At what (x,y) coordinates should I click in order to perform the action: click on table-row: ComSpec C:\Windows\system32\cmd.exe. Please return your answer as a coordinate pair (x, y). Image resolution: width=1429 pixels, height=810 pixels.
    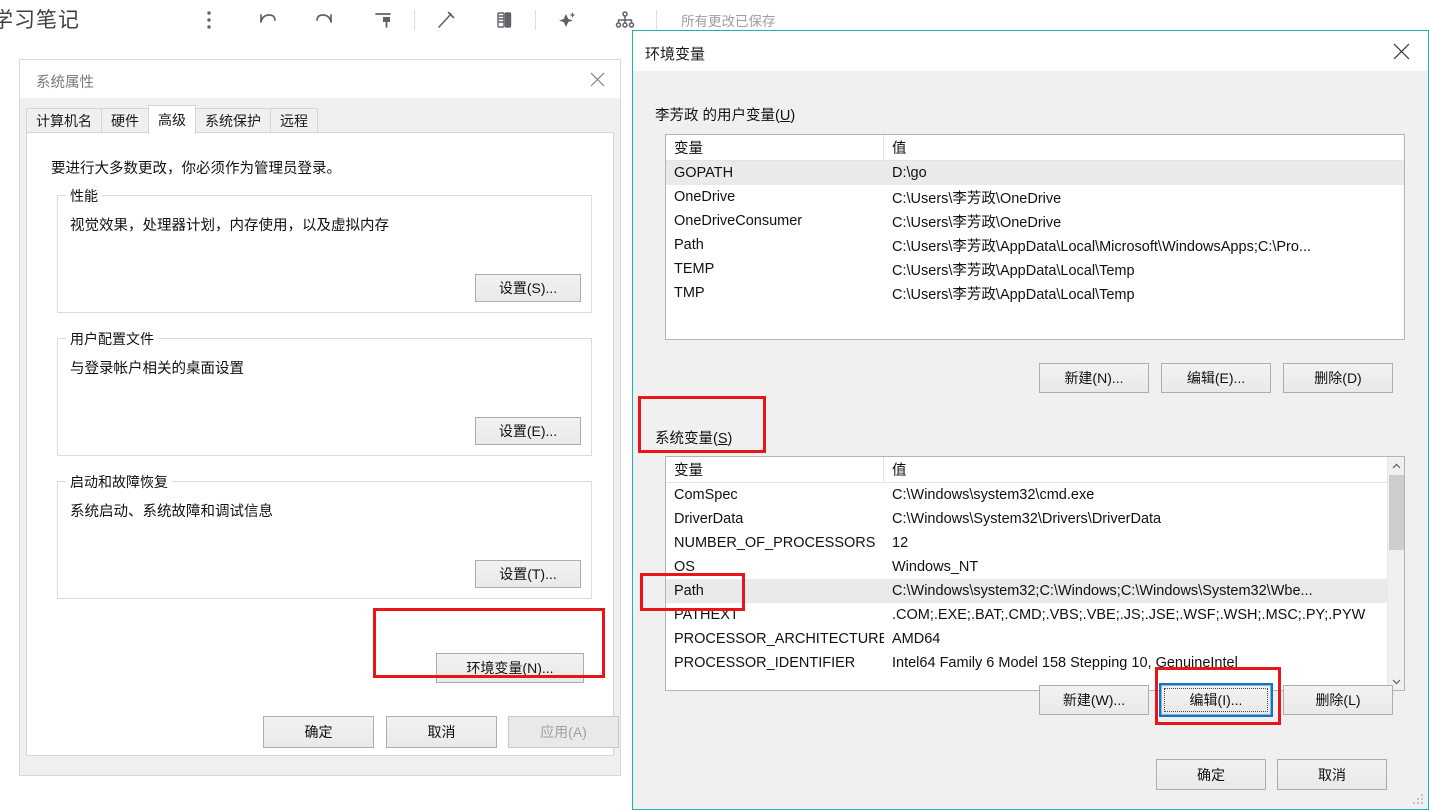
    Looking at the image, I should click on (1026, 495).